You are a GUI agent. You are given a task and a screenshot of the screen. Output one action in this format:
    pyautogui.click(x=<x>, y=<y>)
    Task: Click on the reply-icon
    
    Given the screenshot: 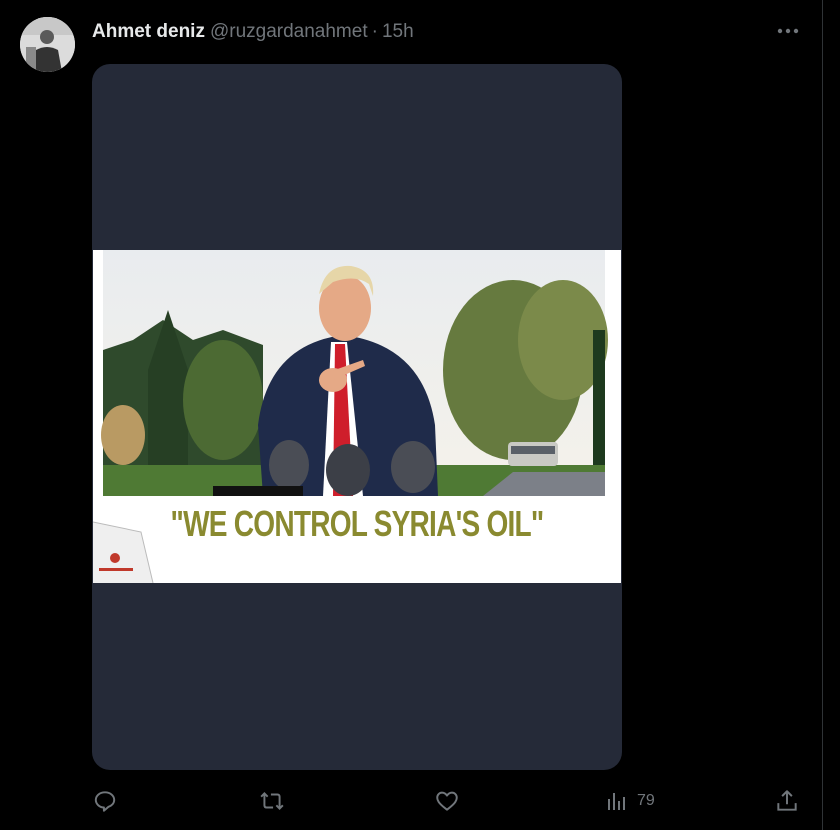 What is the action you would take?
    pyautogui.click(x=105, y=801)
    